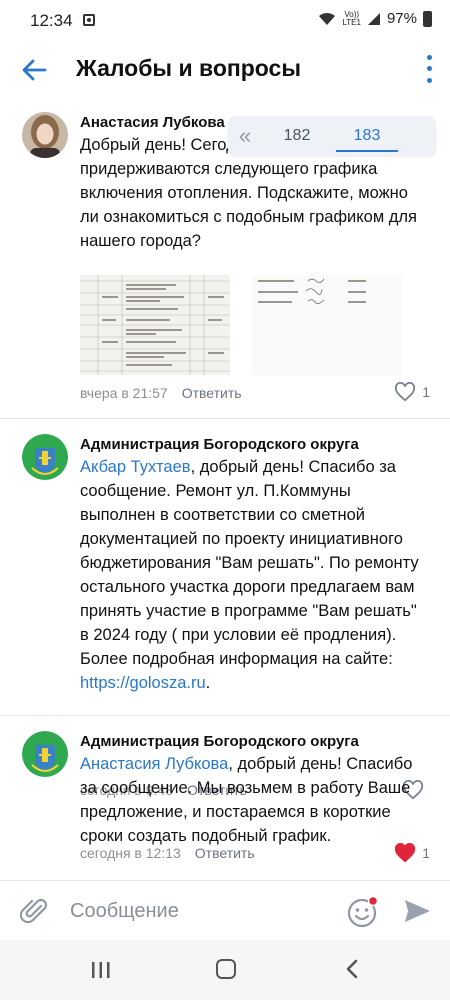  I want to click on status-time: 12:34, so click(51, 20).